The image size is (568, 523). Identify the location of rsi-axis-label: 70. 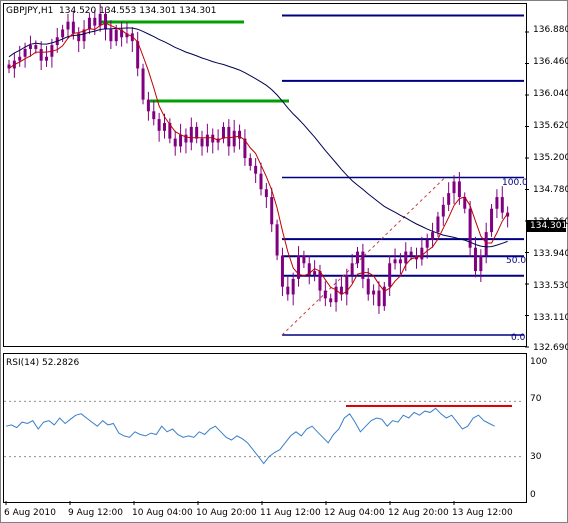
(536, 399).